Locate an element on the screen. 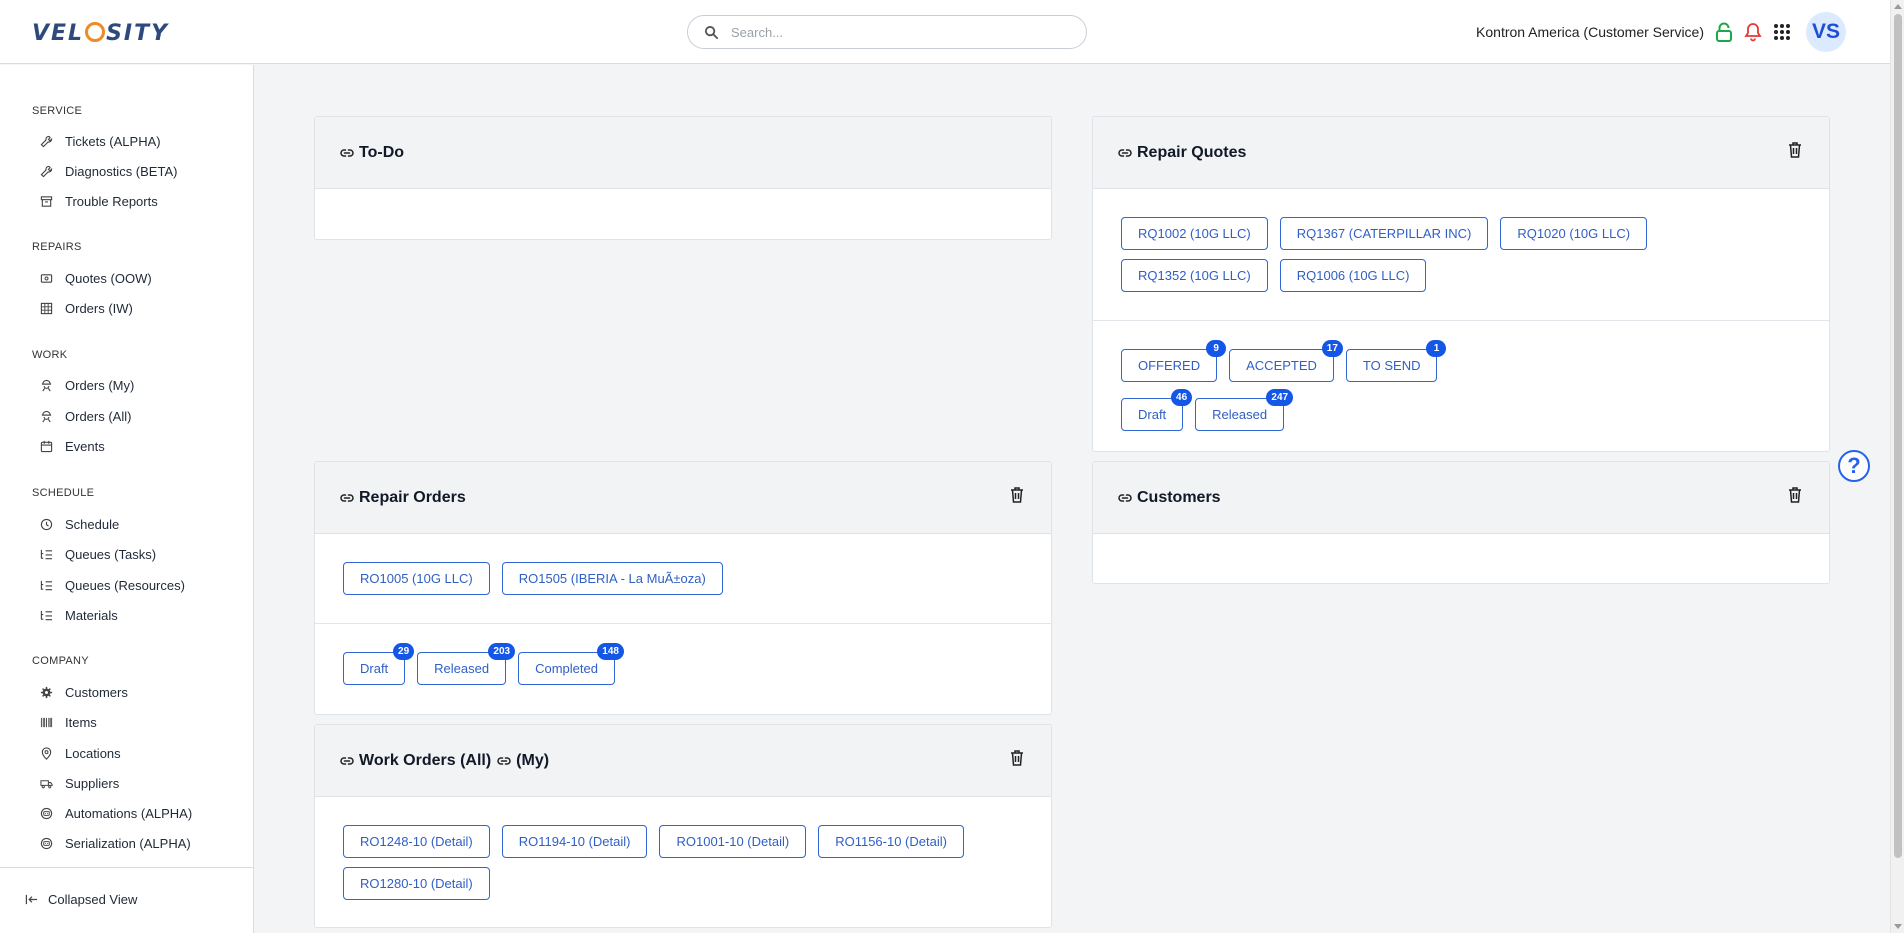 The image size is (1904, 933). sidebar-item-tickets: Tickets (ALPHA) is located at coordinates (100, 141).